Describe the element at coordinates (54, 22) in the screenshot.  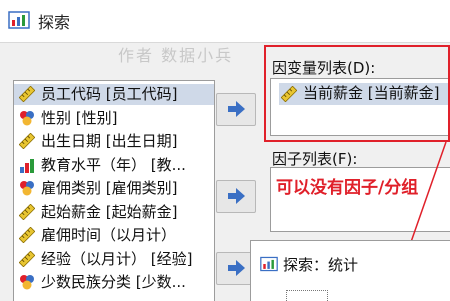
I see `window-title: 探索` at that location.